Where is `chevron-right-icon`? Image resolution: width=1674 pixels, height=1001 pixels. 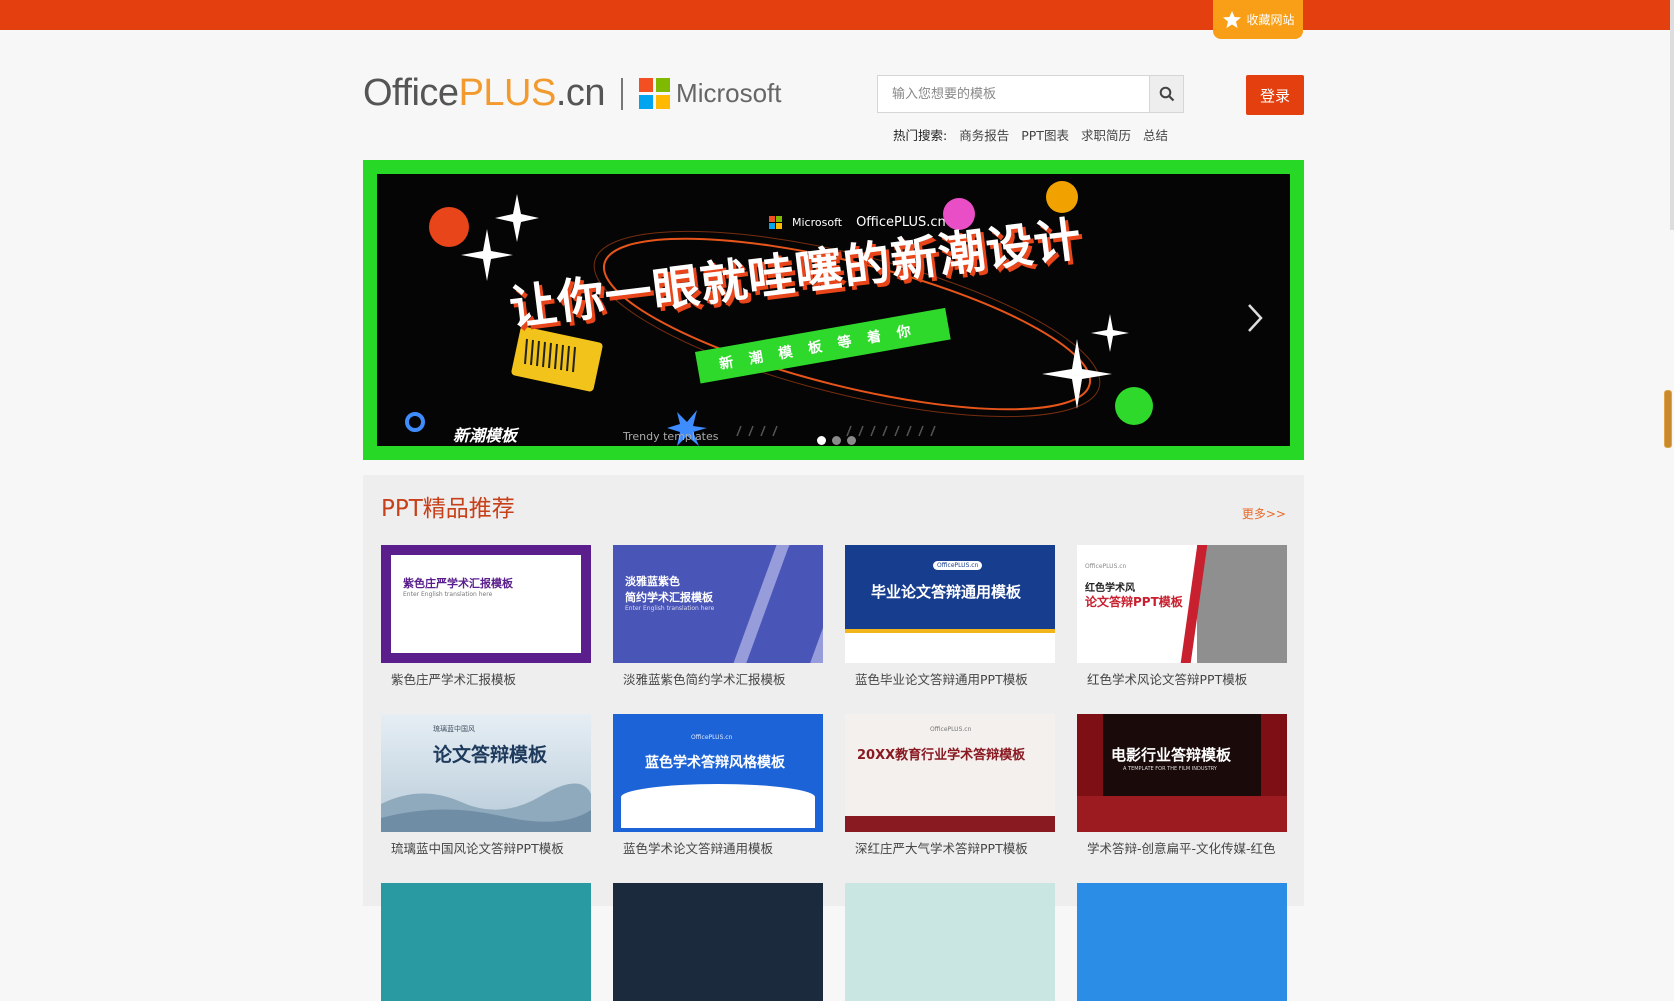
chevron-right-icon is located at coordinates (1255, 318).